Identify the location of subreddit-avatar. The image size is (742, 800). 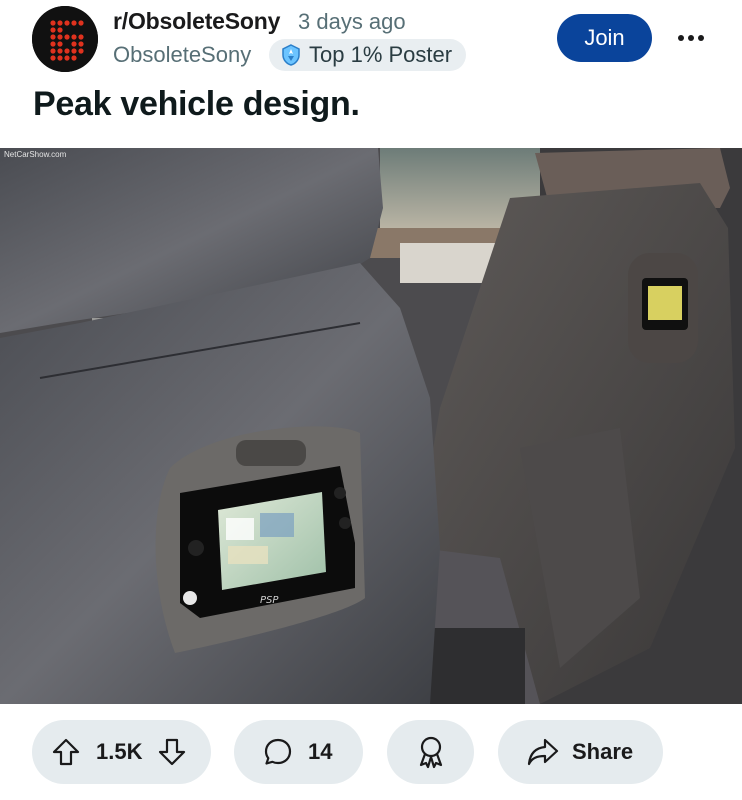
(65, 39).